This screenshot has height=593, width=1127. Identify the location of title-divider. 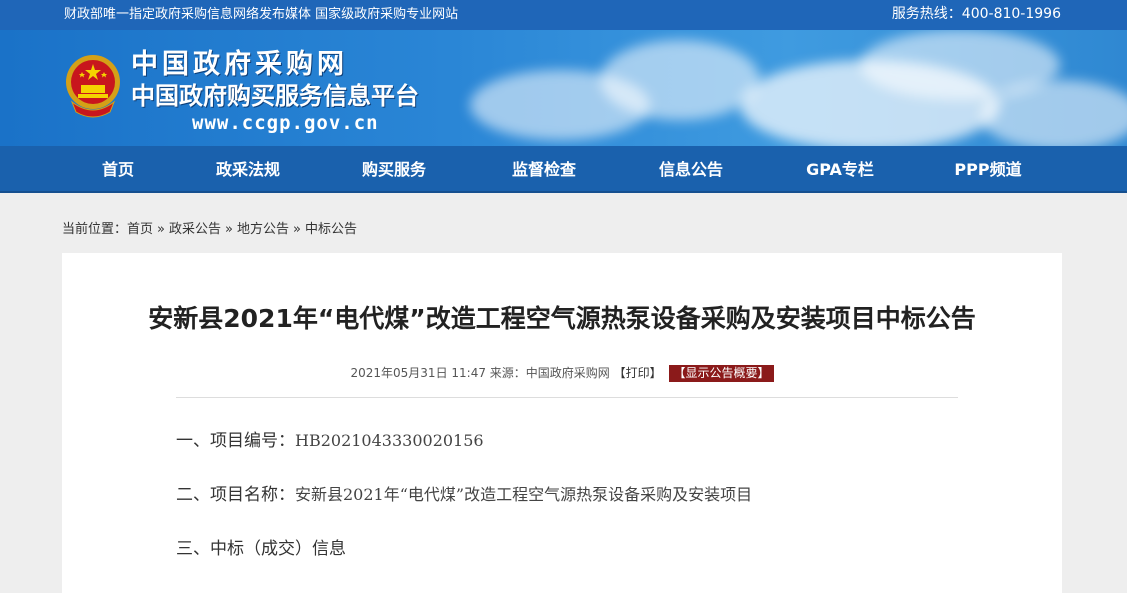
(567, 397).